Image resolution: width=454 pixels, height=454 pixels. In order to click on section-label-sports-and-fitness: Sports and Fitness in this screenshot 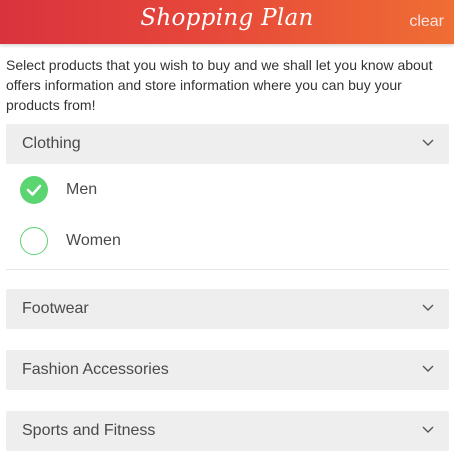, I will do `click(89, 430)`.